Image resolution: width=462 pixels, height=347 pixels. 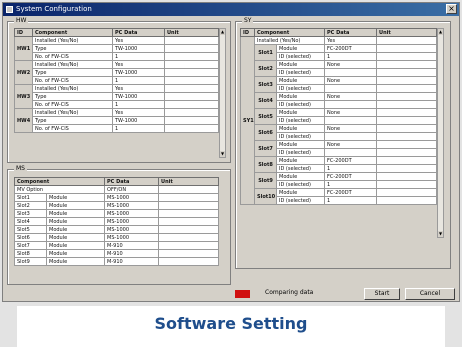 What do you see at coordinates (440, 133) in the screenshot?
I see `sy-scrollbar: ▲ ▼` at bounding box center [440, 133].